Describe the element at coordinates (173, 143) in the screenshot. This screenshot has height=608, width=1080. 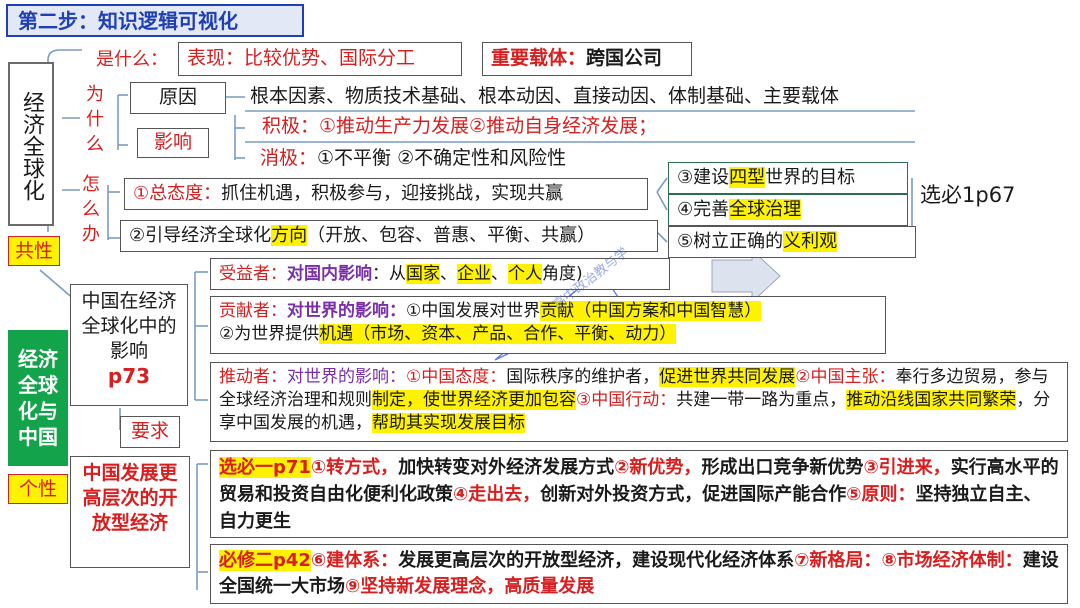
I see `influence-box: 影响` at that location.